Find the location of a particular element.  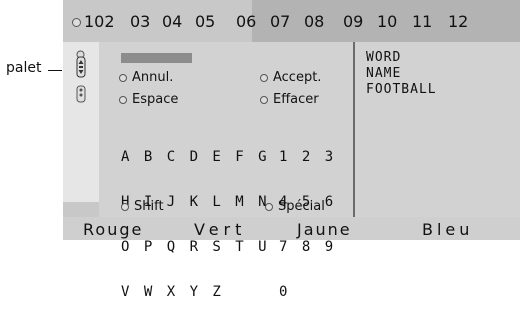

red-key-label: Rouge is located at coordinates (113, 229).